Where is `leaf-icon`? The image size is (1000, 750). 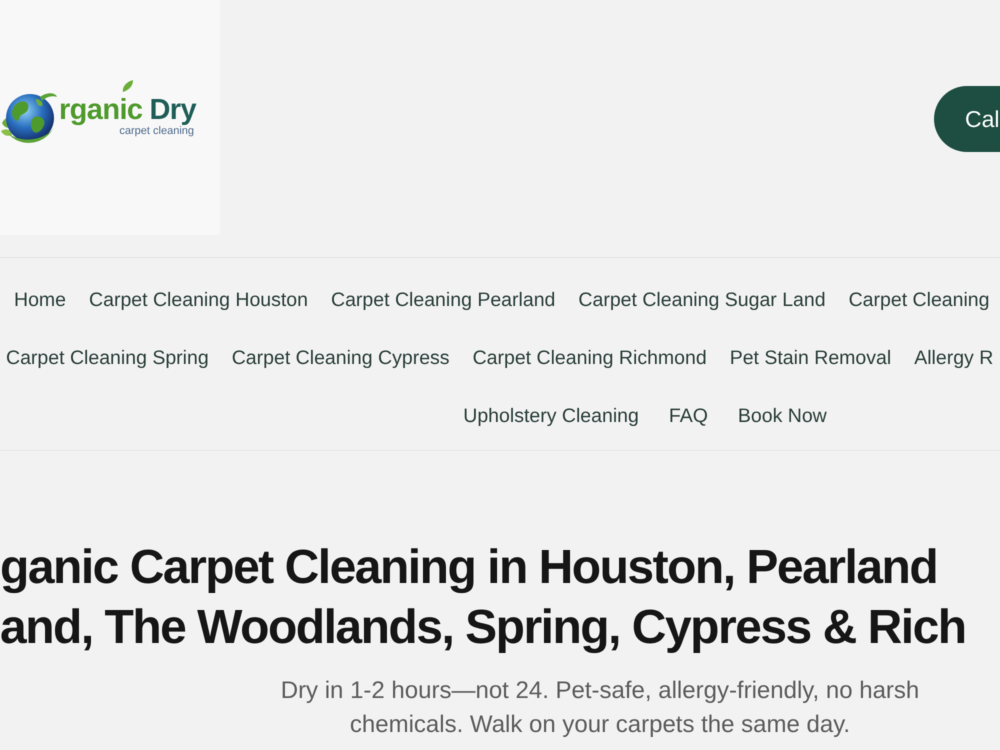
leaf-icon is located at coordinates (127, 86).